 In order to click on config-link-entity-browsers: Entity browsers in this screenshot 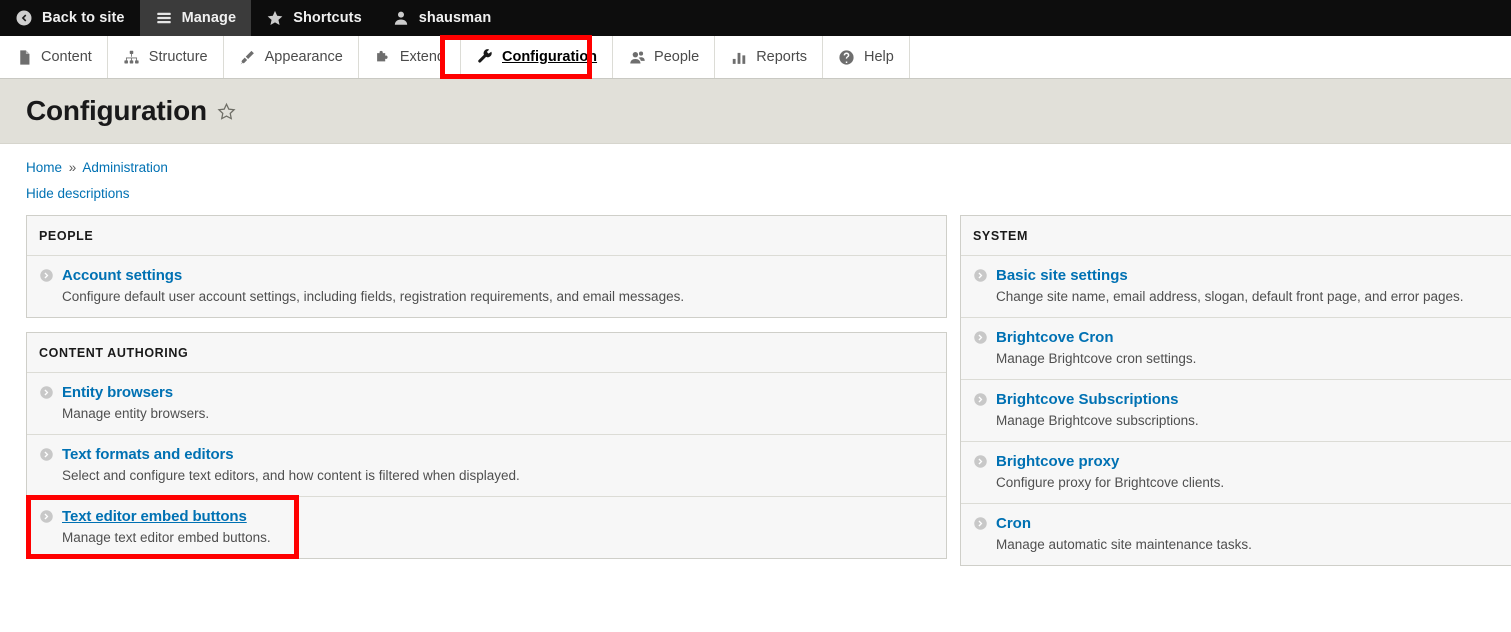, I will do `click(117, 392)`.